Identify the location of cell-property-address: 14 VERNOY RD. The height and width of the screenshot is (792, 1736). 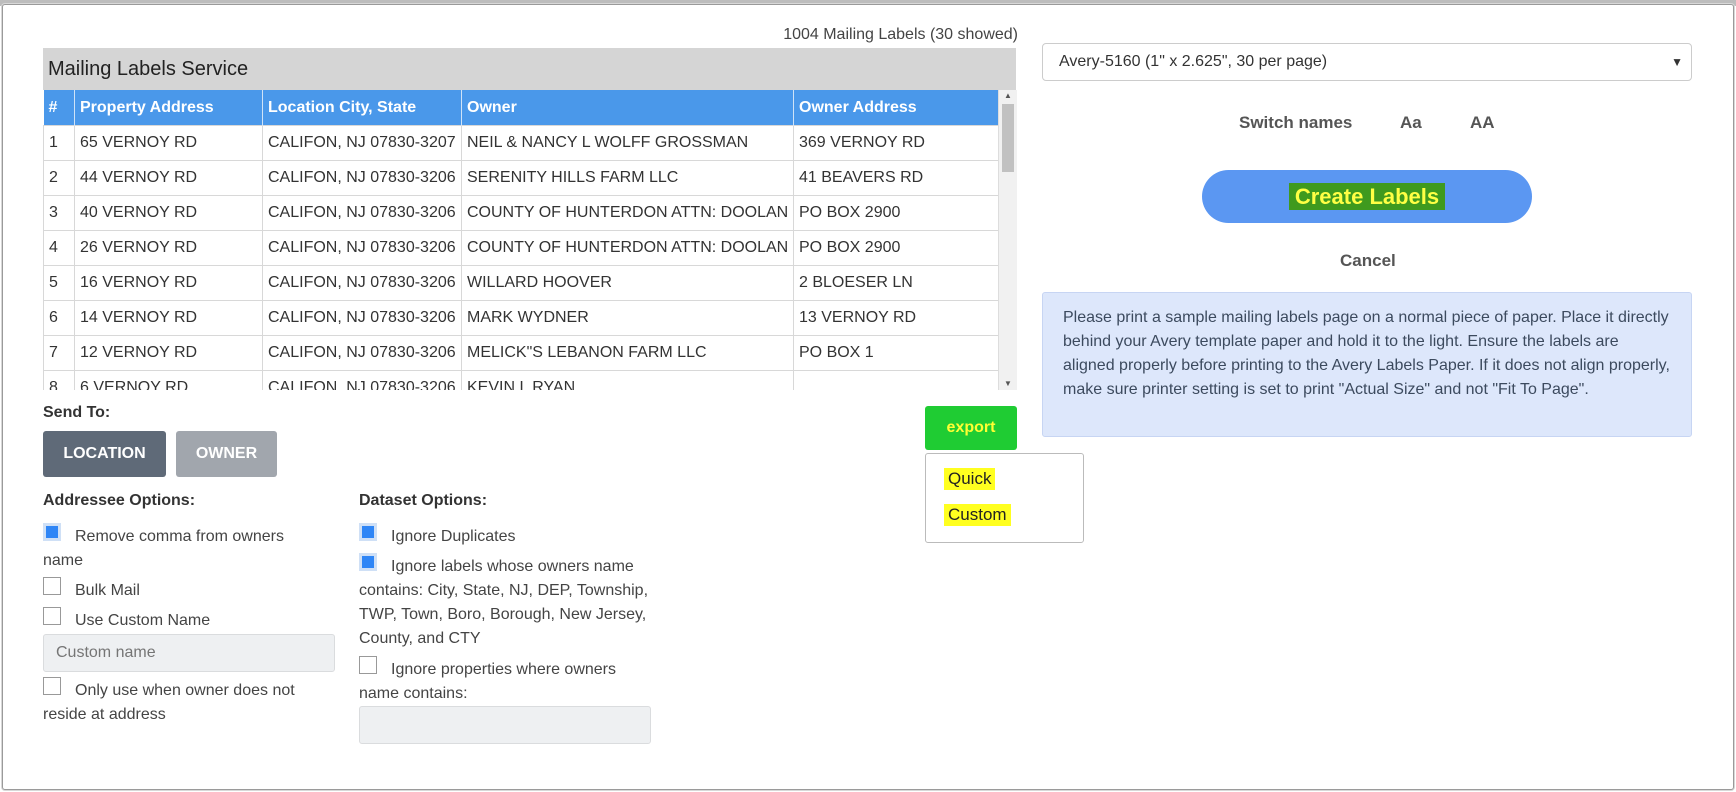
(168, 318).